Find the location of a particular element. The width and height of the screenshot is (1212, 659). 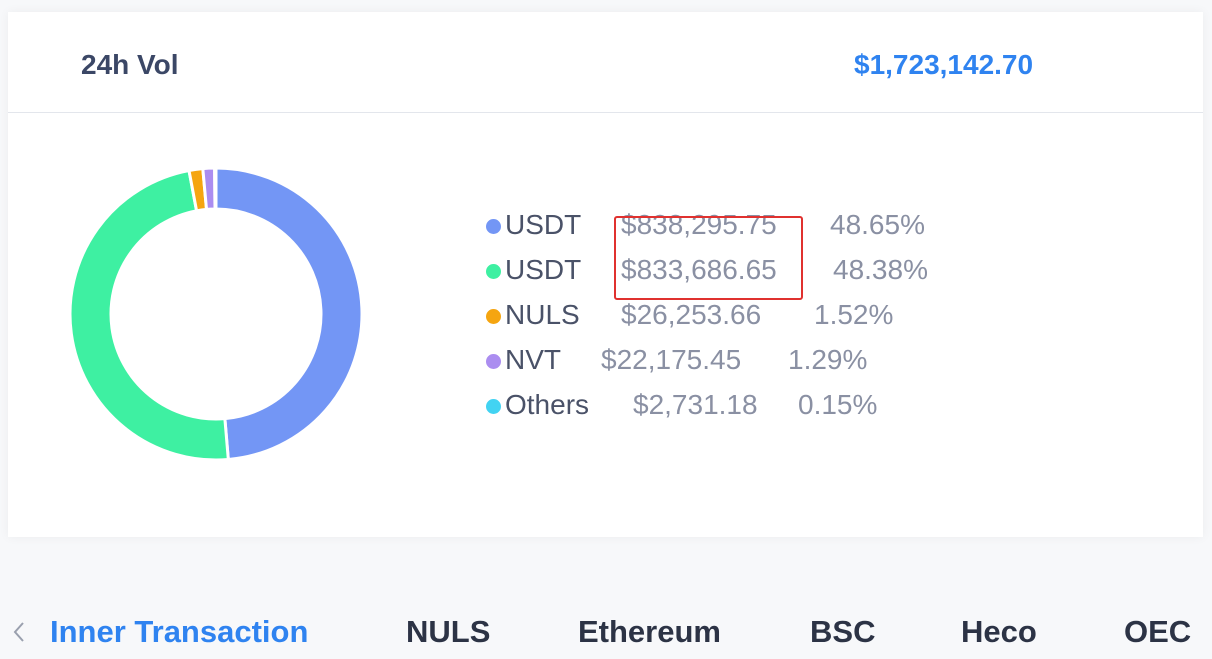

legend-amount: $22,175.45 is located at coordinates (671, 359).